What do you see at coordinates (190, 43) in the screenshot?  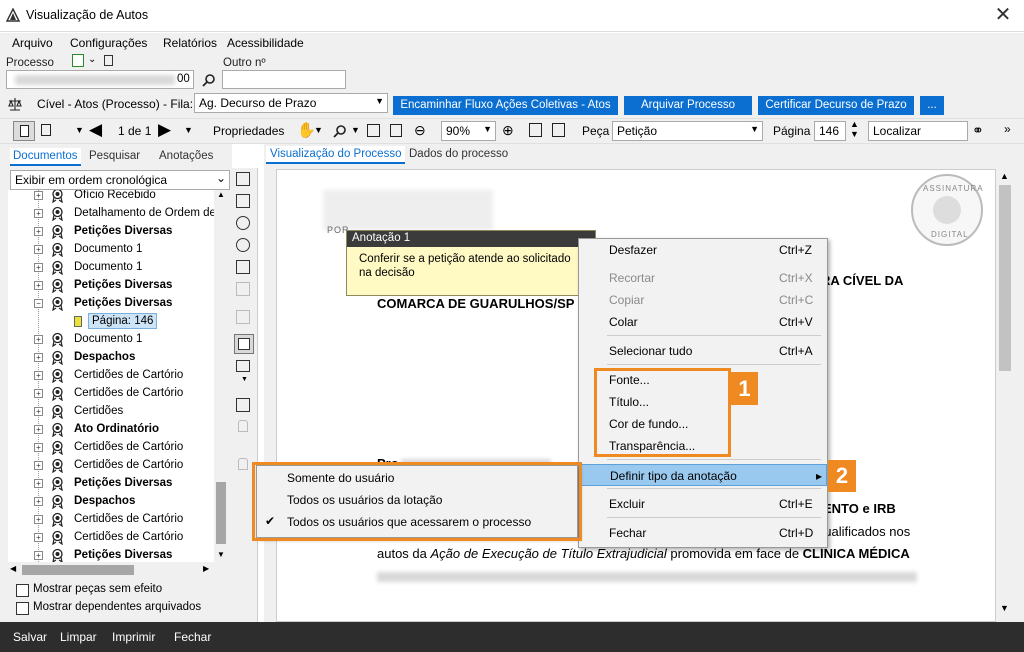 I see `menu-relatorios: Relatórios` at bounding box center [190, 43].